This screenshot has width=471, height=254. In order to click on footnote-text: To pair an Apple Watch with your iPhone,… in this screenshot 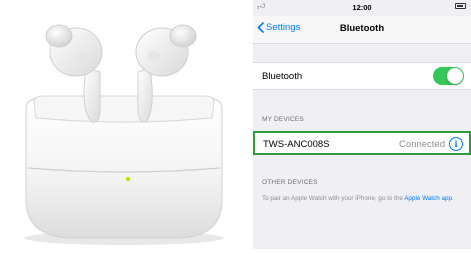, I will do `click(333, 198)`.